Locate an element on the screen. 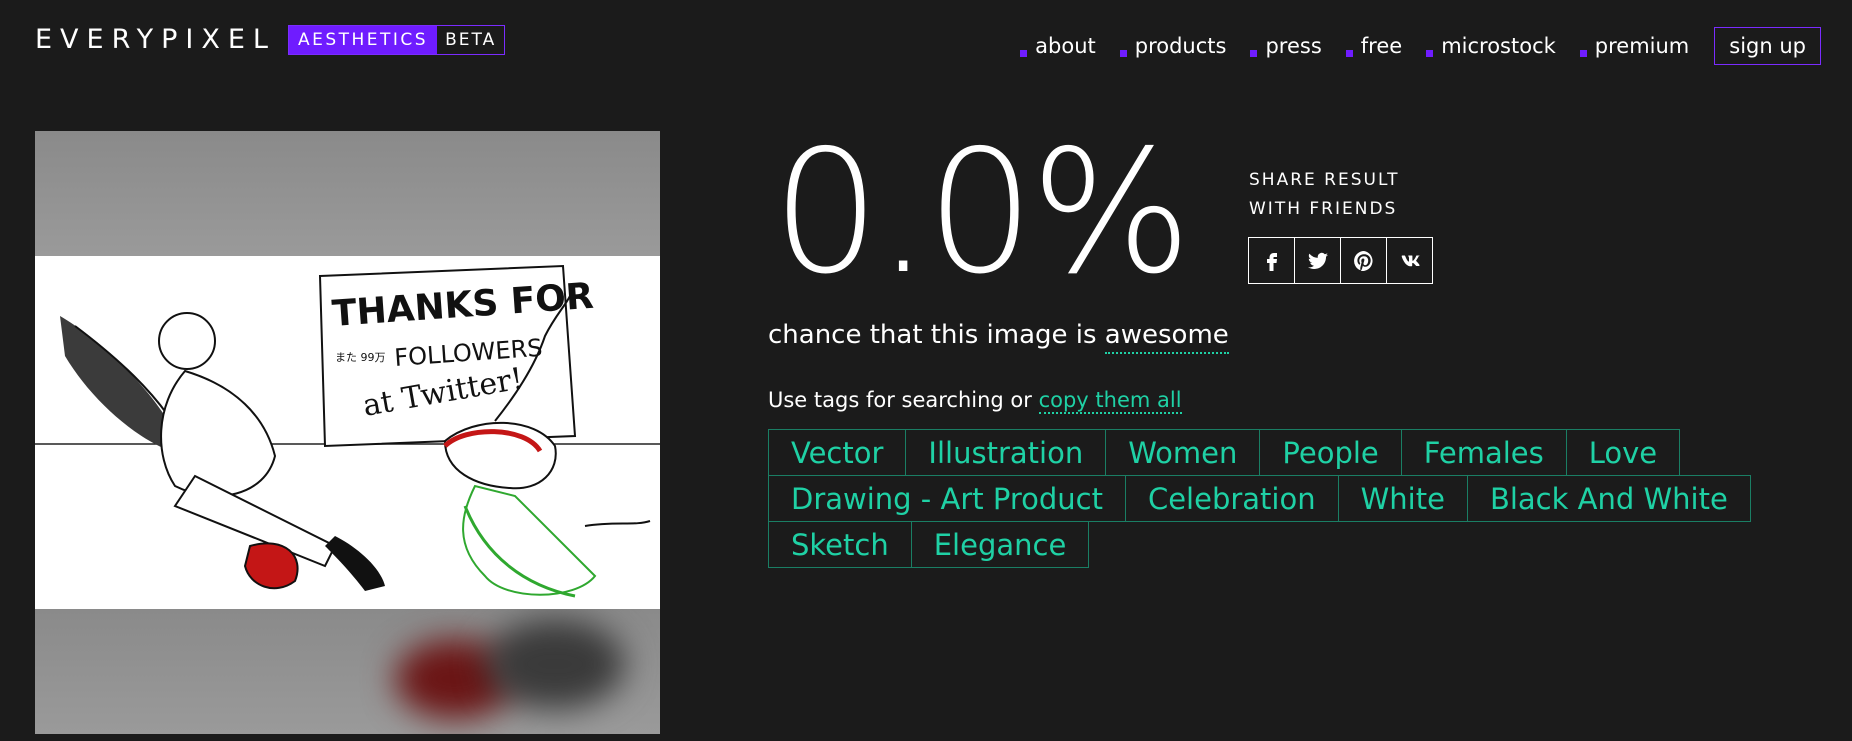  tag-chip: Vector is located at coordinates (837, 452).